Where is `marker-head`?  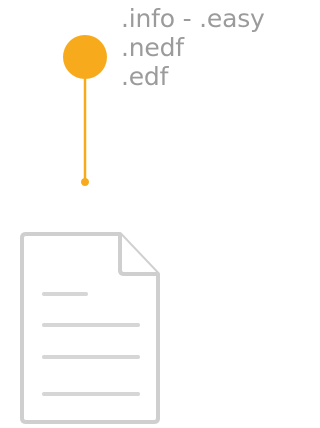
marker-head is located at coordinates (85, 57).